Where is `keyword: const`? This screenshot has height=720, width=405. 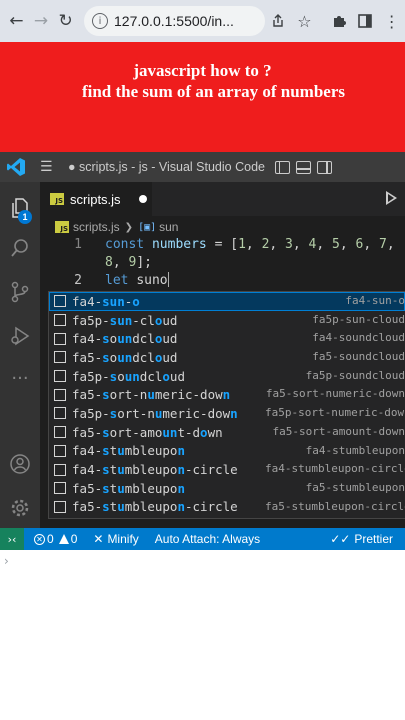 keyword: const is located at coordinates (125, 244).